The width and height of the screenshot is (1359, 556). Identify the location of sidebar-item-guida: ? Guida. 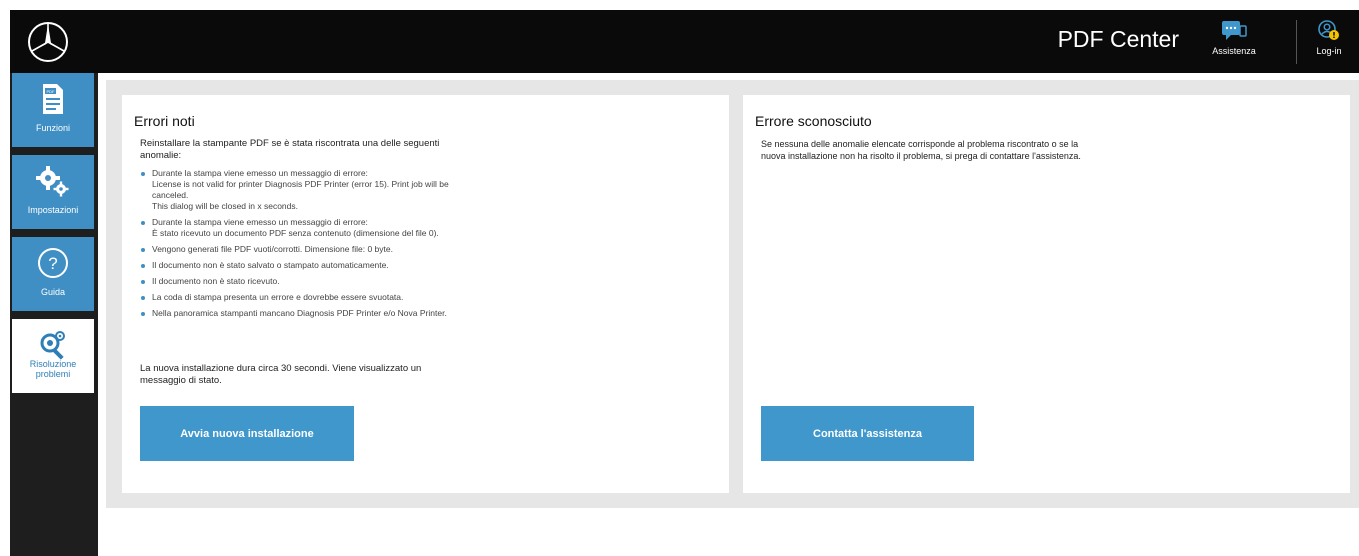
(53, 274).